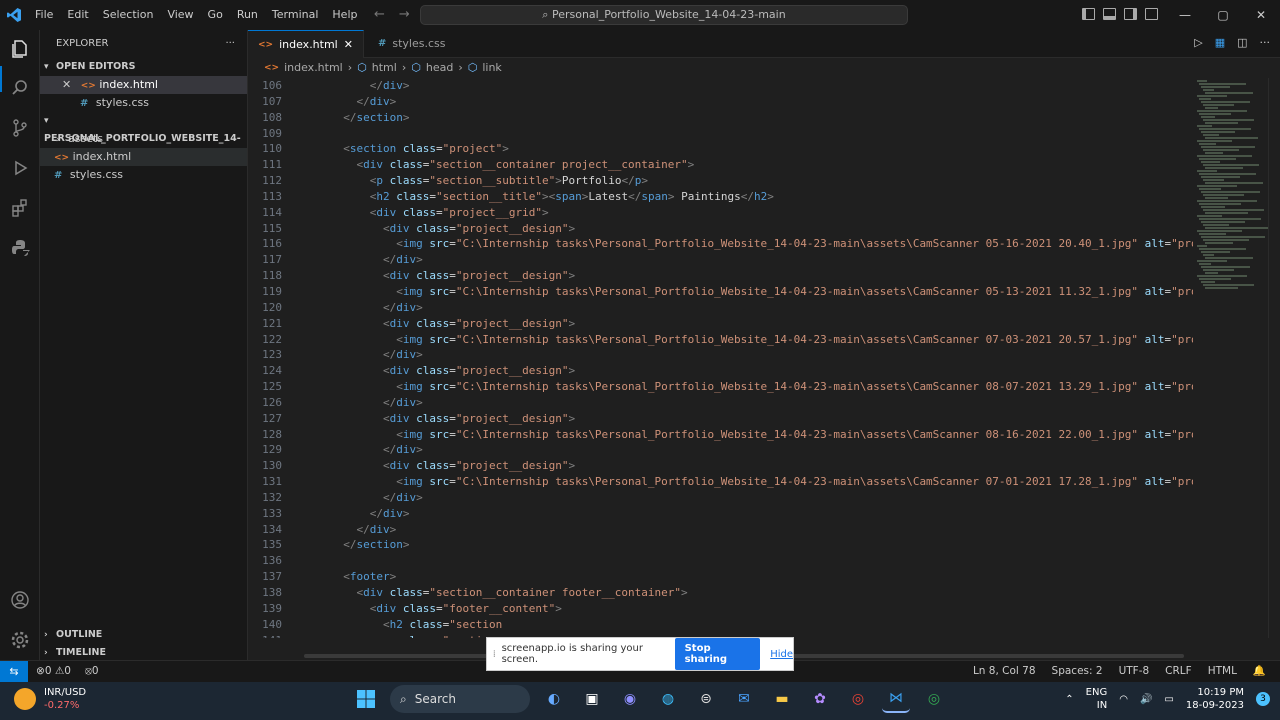 The height and width of the screenshot is (720, 1280). I want to click on back-arrow-icon: ←, so click(379, 14).